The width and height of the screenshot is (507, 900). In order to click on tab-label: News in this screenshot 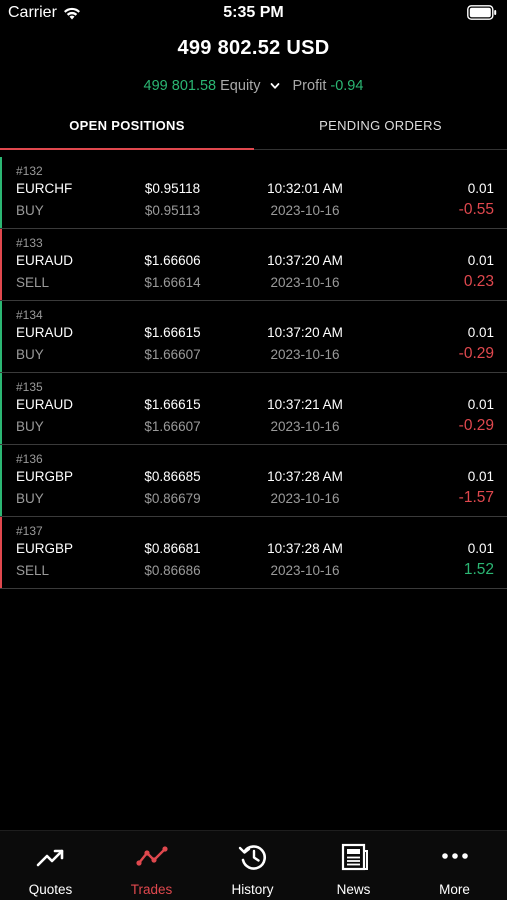, I will do `click(353, 889)`.